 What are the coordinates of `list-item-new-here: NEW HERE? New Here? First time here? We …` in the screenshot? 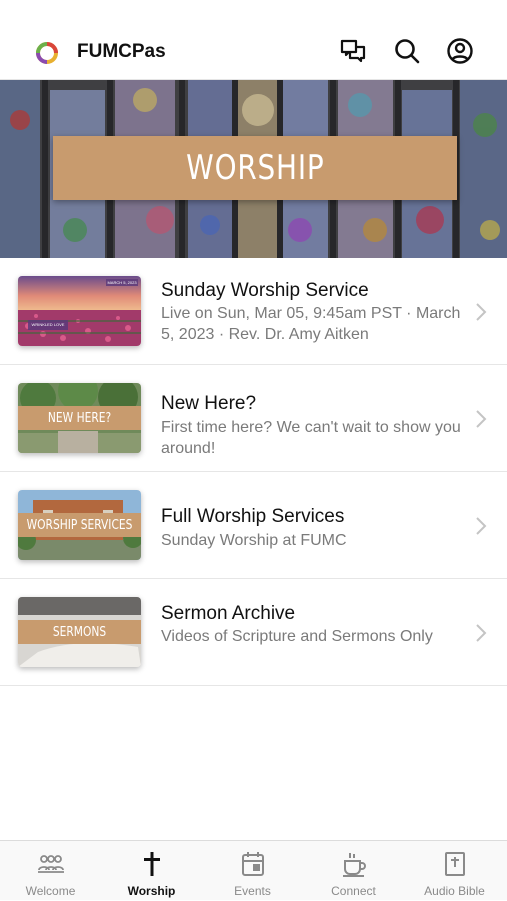 It's located at (253, 418).